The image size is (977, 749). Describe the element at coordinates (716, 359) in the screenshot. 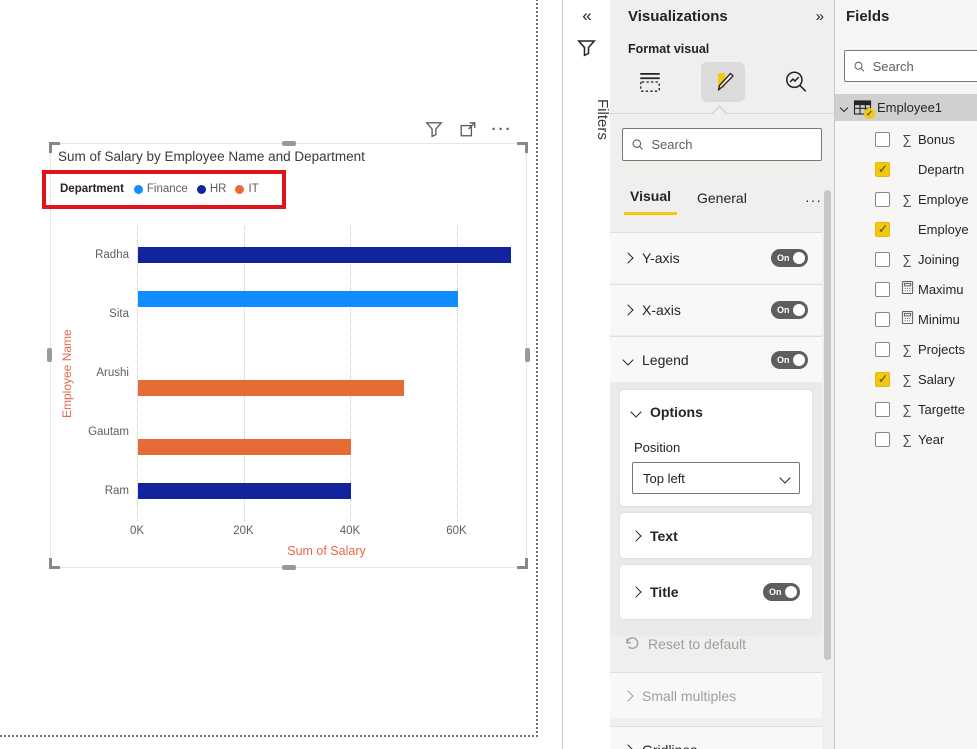

I see `section-legend: Legend On` at that location.